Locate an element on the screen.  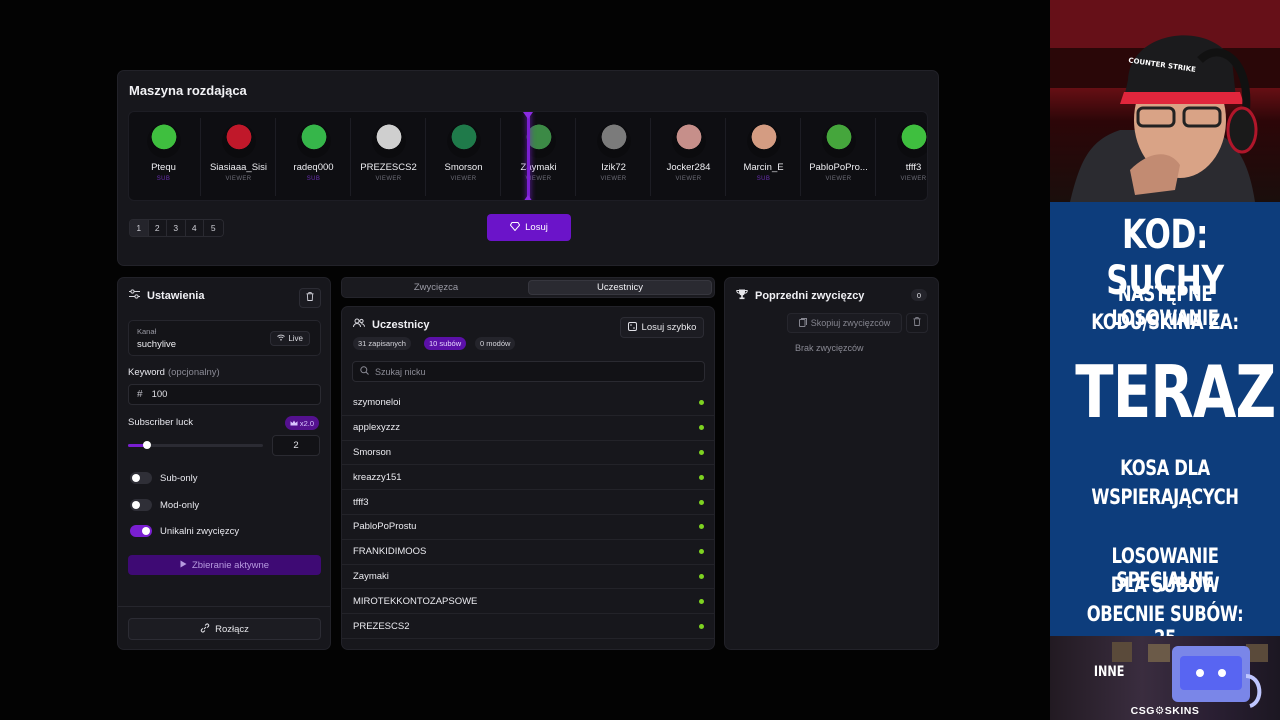
toggle-mod-only: Mod-only is located at coordinates (164, 505).